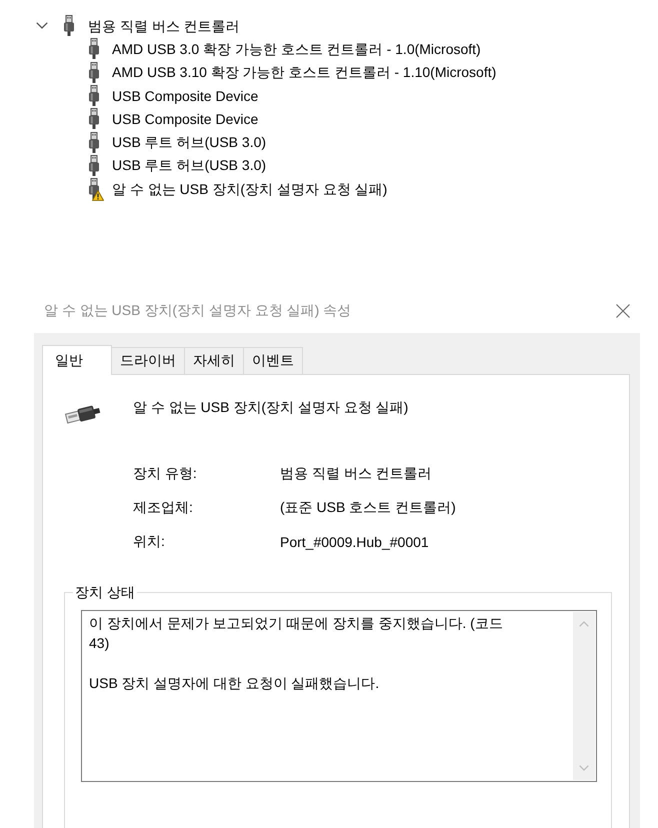  I want to click on tab: 자세히, so click(214, 360).